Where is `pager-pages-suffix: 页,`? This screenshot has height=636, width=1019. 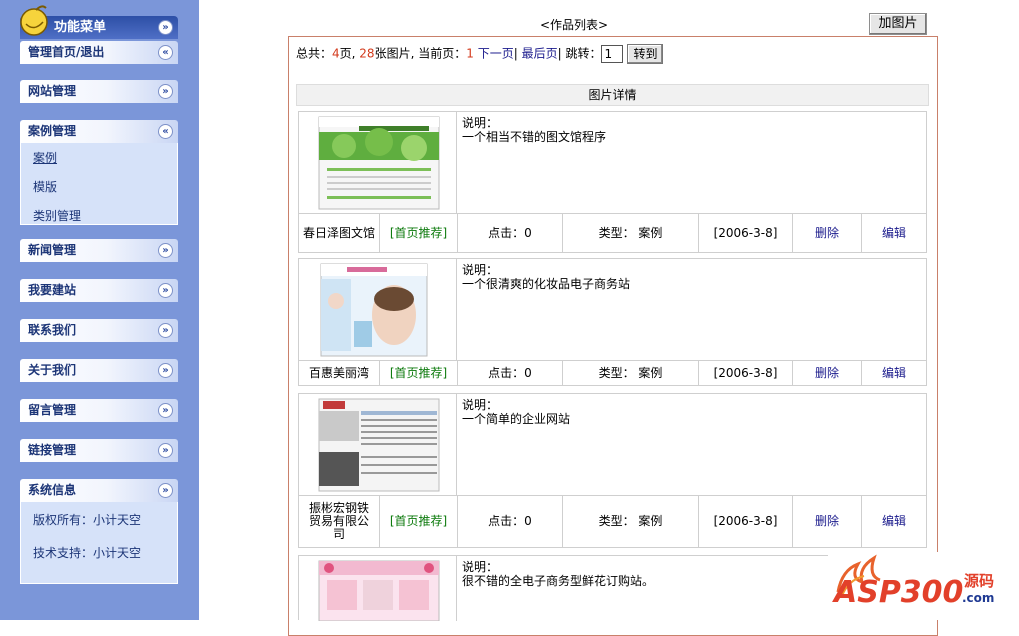
pager-pages-suffix: 页, is located at coordinates (349, 53).